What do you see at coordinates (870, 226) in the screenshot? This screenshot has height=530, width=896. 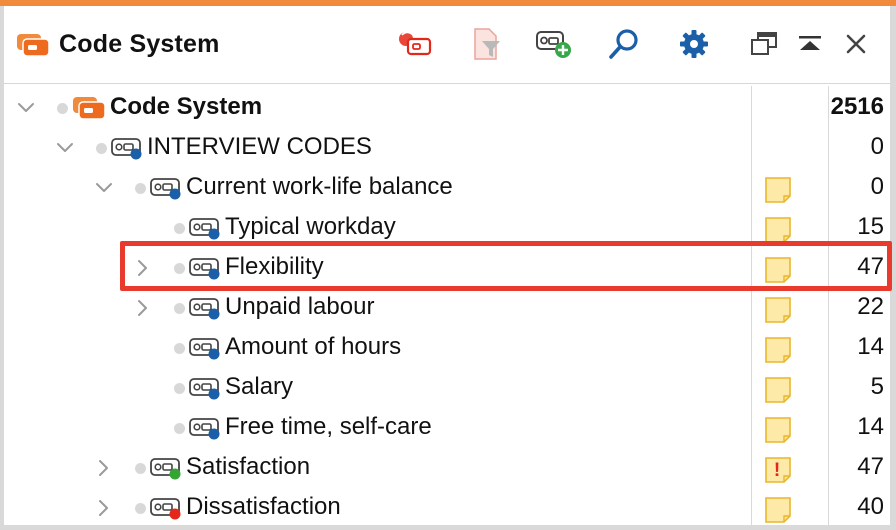 I see `coded-segments-count: 15` at bounding box center [870, 226].